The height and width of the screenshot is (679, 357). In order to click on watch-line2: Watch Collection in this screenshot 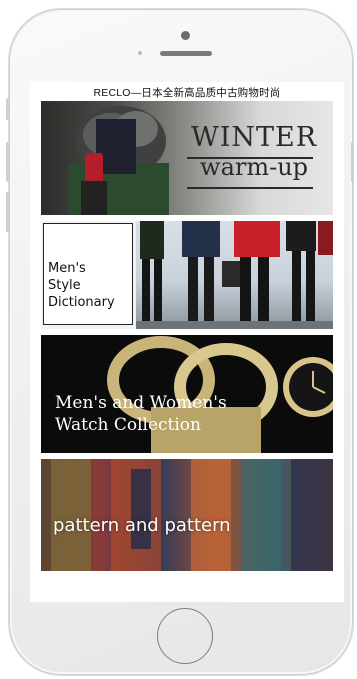, I will do `click(128, 425)`.